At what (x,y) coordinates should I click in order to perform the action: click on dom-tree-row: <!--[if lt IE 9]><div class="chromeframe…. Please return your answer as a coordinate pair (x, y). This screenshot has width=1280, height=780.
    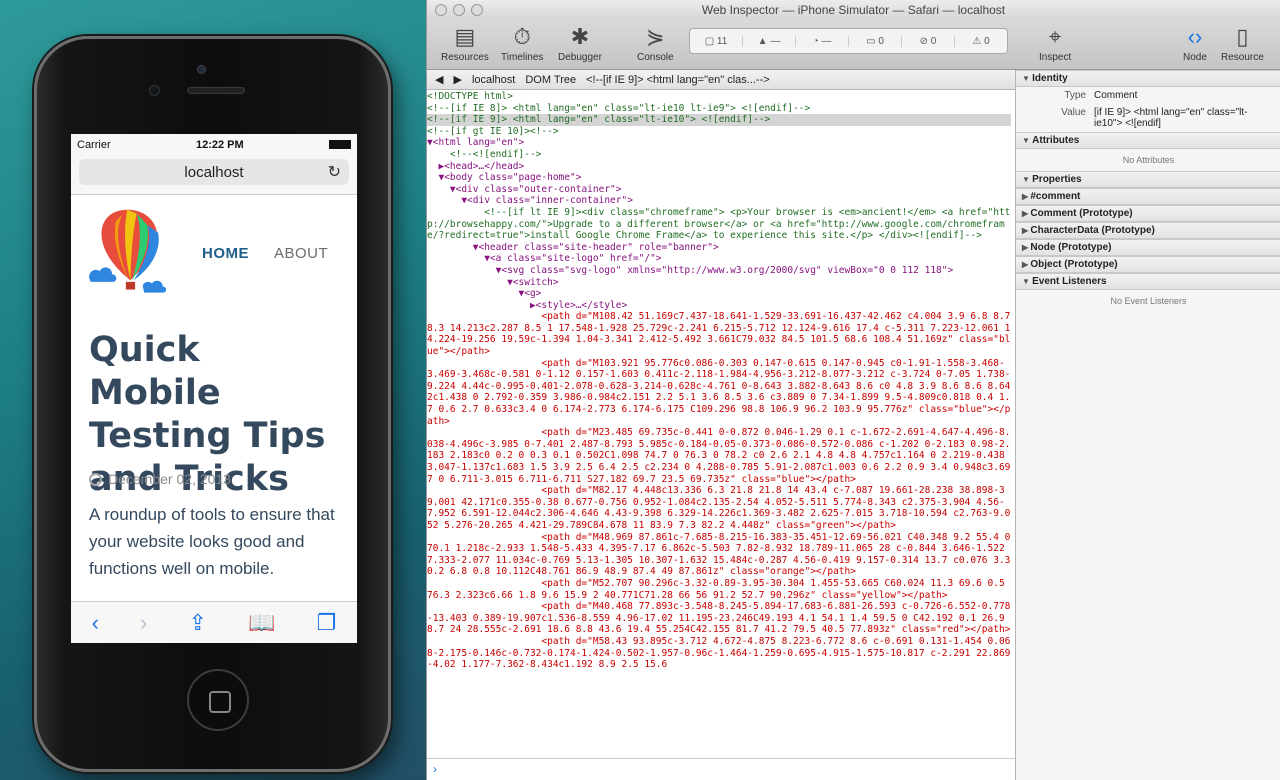
    Looking at the image, I should click on (719, 224).